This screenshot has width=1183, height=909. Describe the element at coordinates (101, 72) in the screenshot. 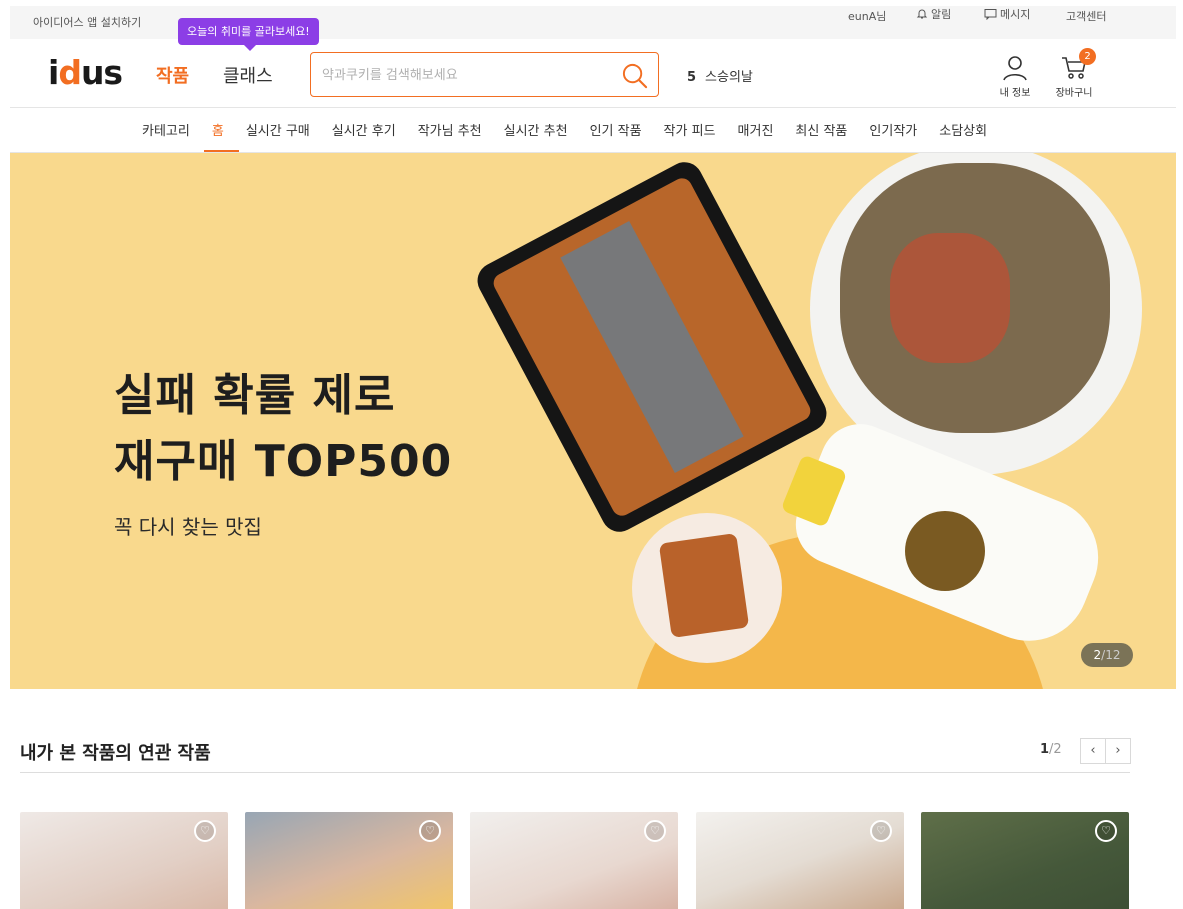

I see `logo-part-us: us` at that location.